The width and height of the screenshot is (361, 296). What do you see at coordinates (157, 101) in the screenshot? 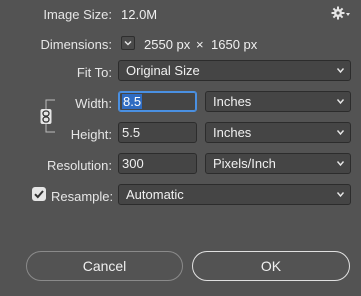
I see `width-input: 8.5` at bounding box center [157, 101].